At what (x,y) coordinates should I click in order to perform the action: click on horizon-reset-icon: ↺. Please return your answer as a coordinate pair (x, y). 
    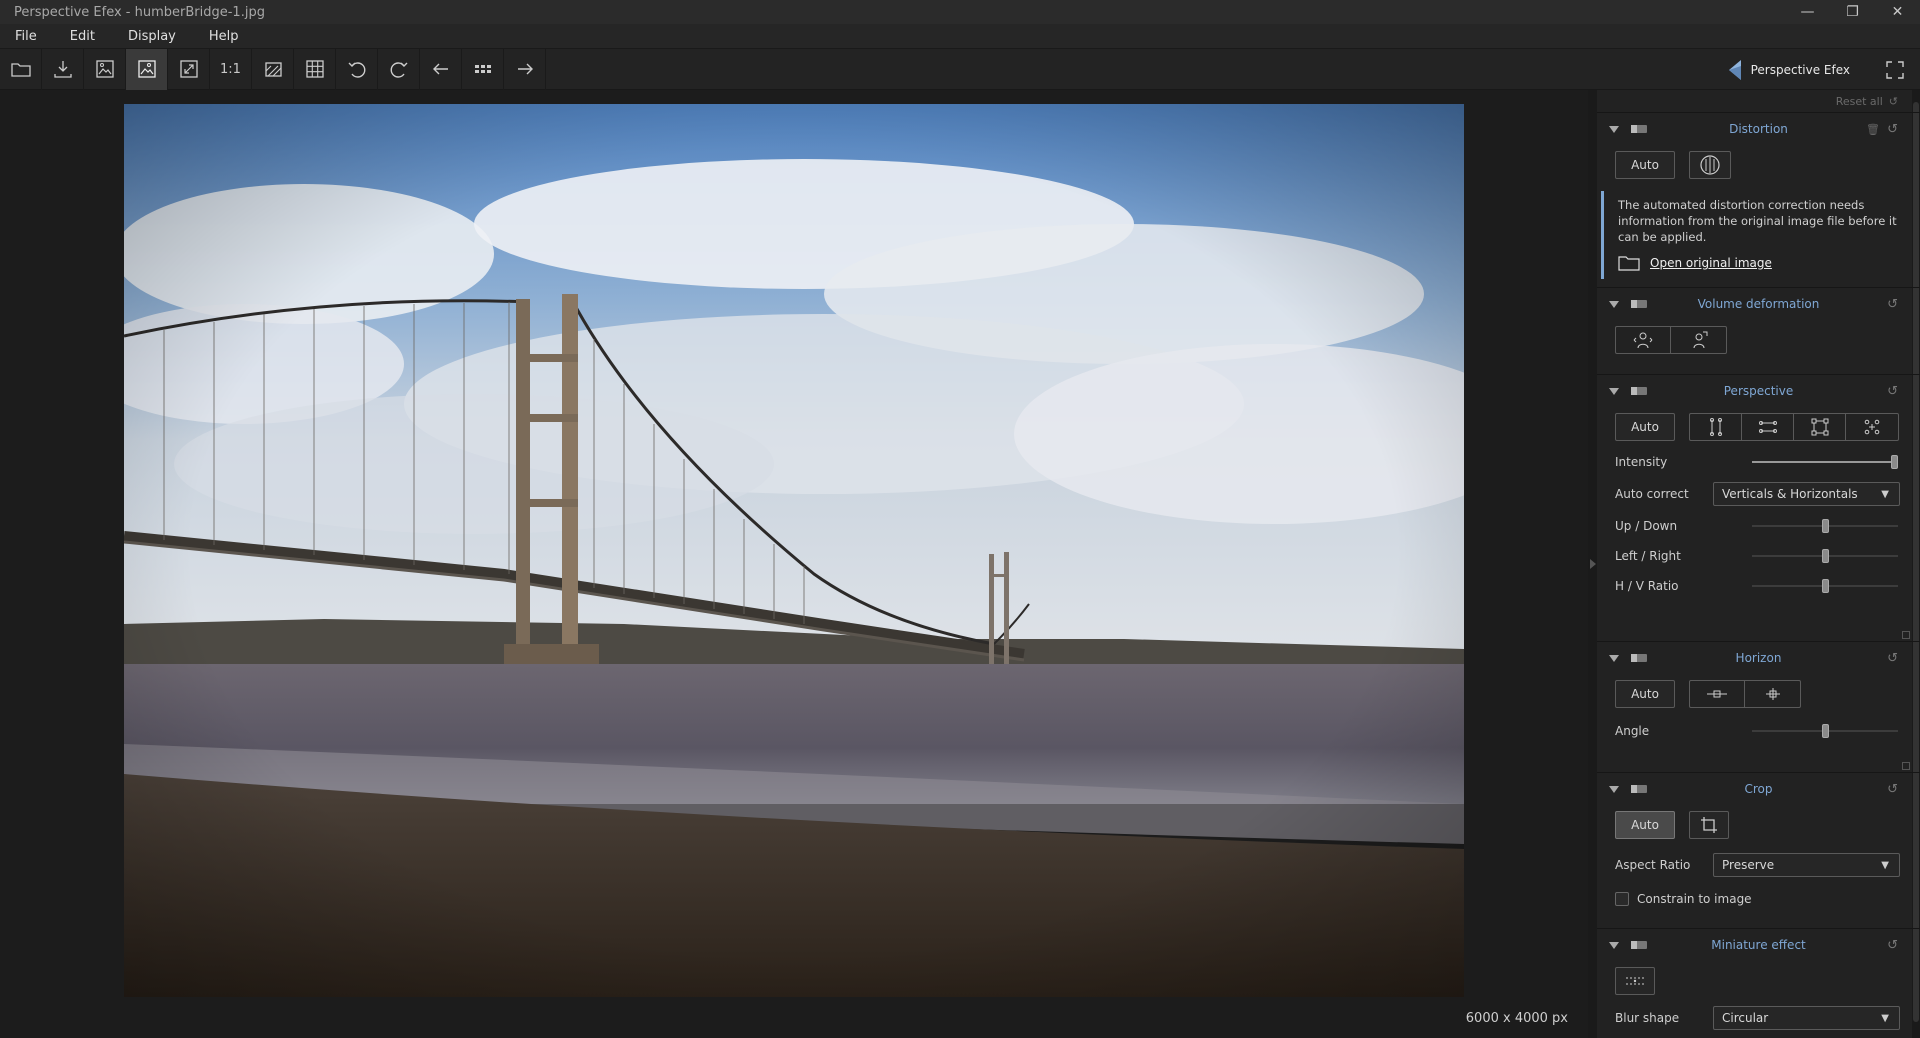
    Looking at the image, I should click on (1892, 658).